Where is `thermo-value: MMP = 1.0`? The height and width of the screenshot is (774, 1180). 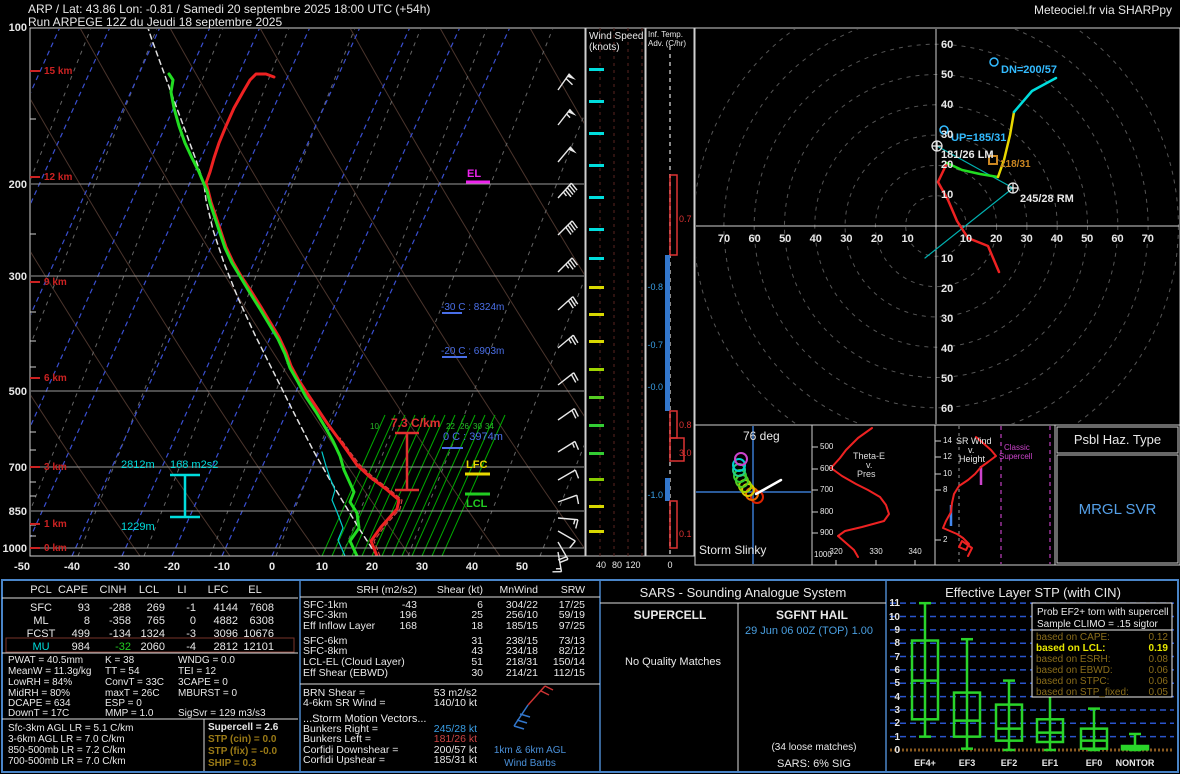
thermo-value: MMP = 1.0 is located at coordinates (129, 713).